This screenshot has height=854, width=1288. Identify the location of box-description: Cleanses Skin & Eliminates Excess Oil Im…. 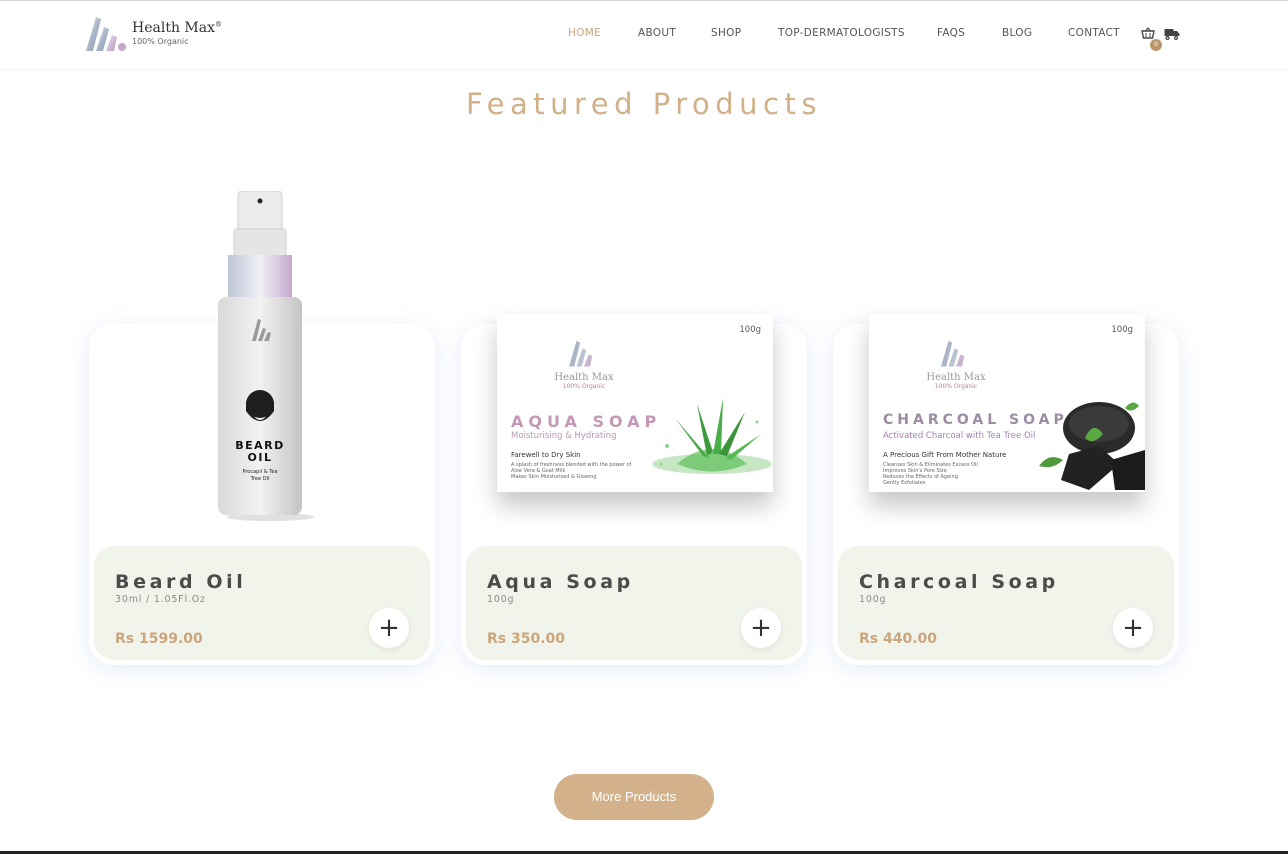
(930, 474).